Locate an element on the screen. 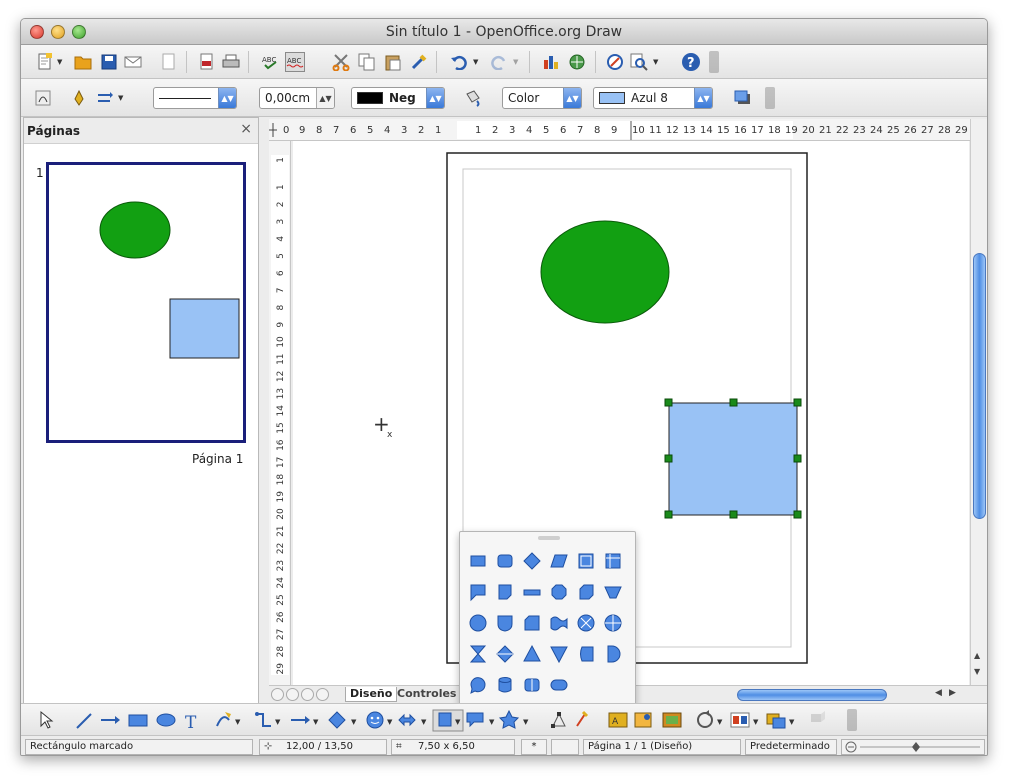 The height and width of the screenshot is (784, 1020). new-dropdown-arrow: ▼ is located at coordinates (59, 62).